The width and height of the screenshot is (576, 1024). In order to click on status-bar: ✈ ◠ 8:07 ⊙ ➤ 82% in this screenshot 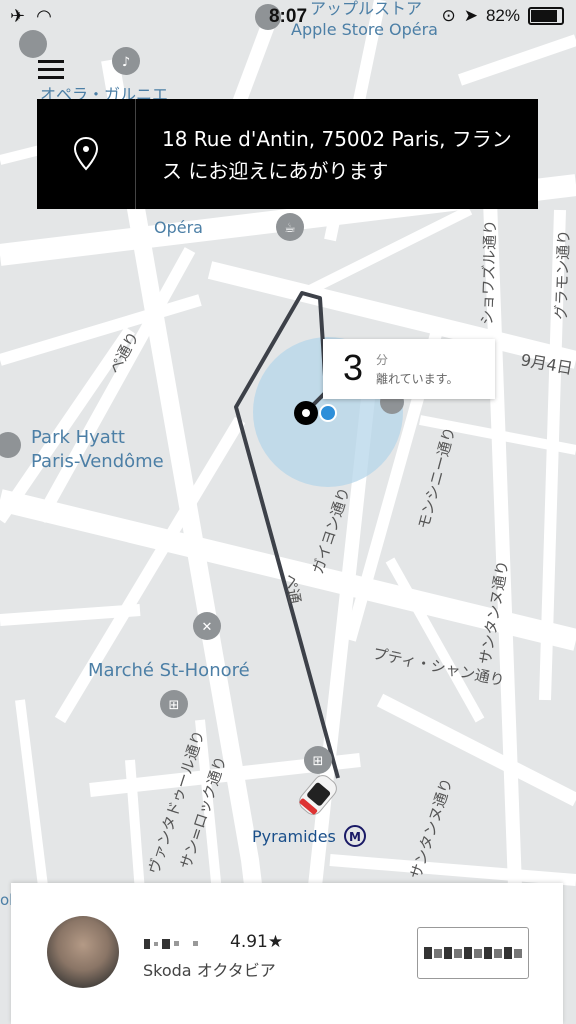, I will do `click(288, 17)`.